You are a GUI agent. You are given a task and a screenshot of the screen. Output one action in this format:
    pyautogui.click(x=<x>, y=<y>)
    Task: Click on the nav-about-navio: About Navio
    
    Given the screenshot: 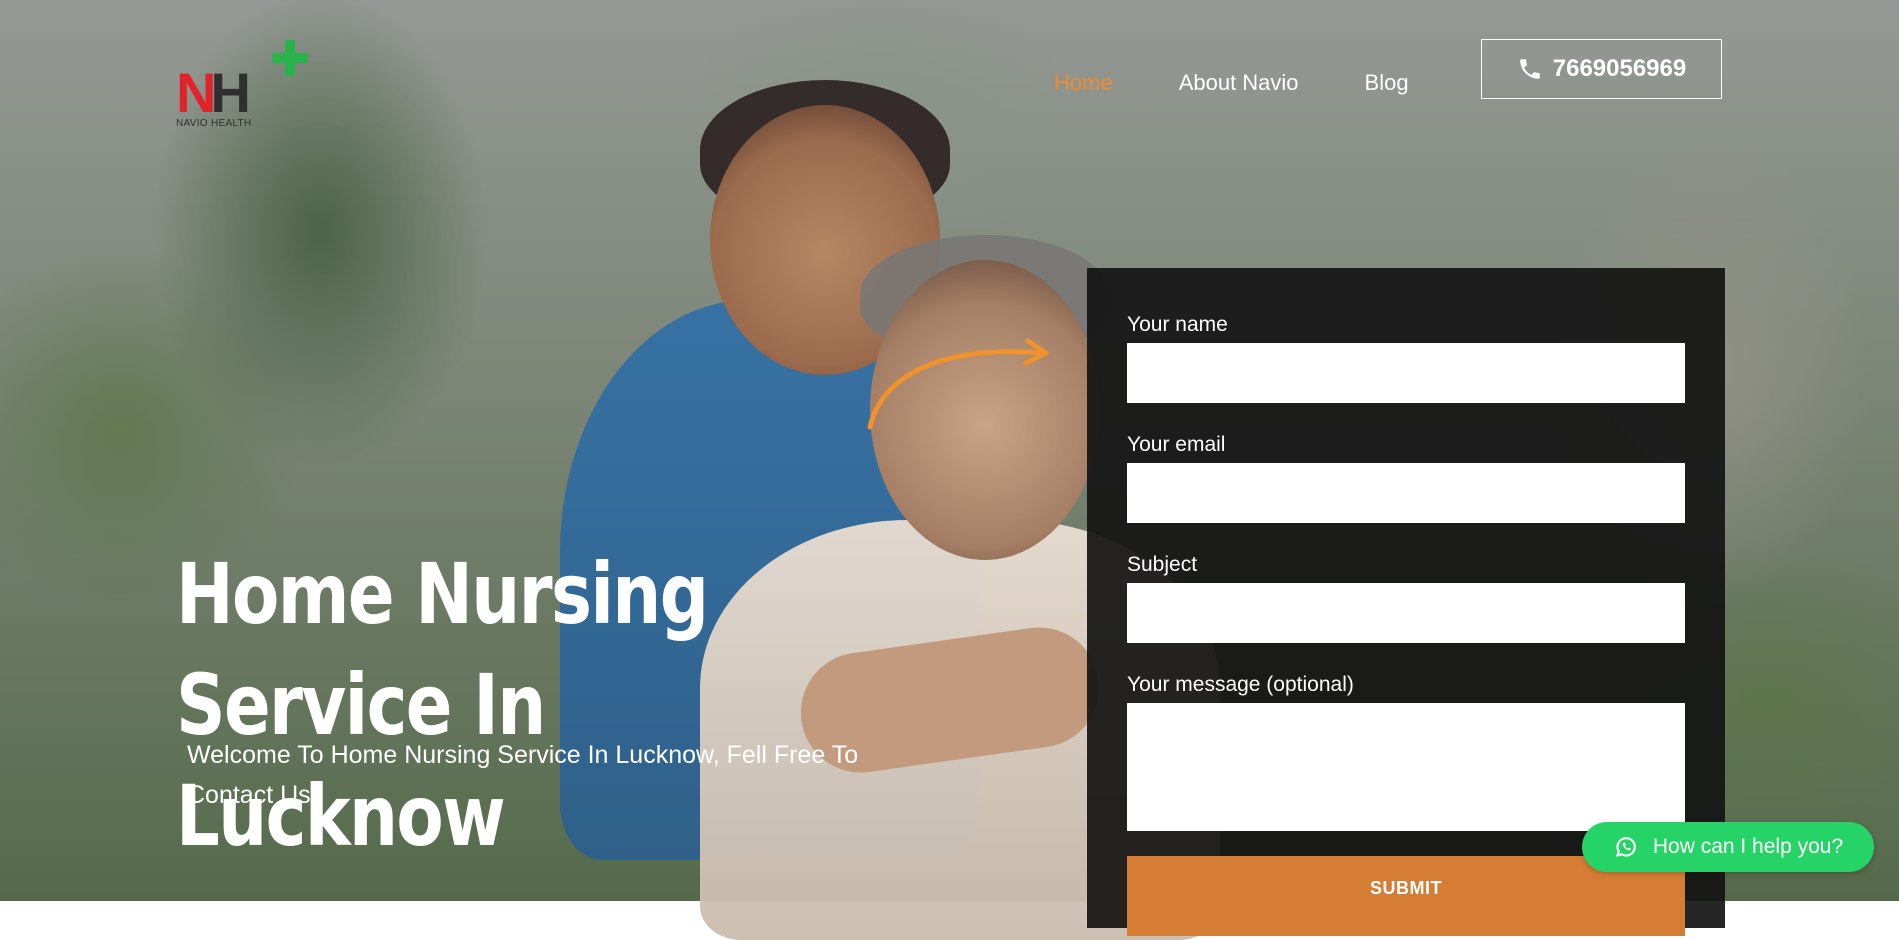 What is the action you would take?
    pyautogui.click(x=1239, y=83)
    